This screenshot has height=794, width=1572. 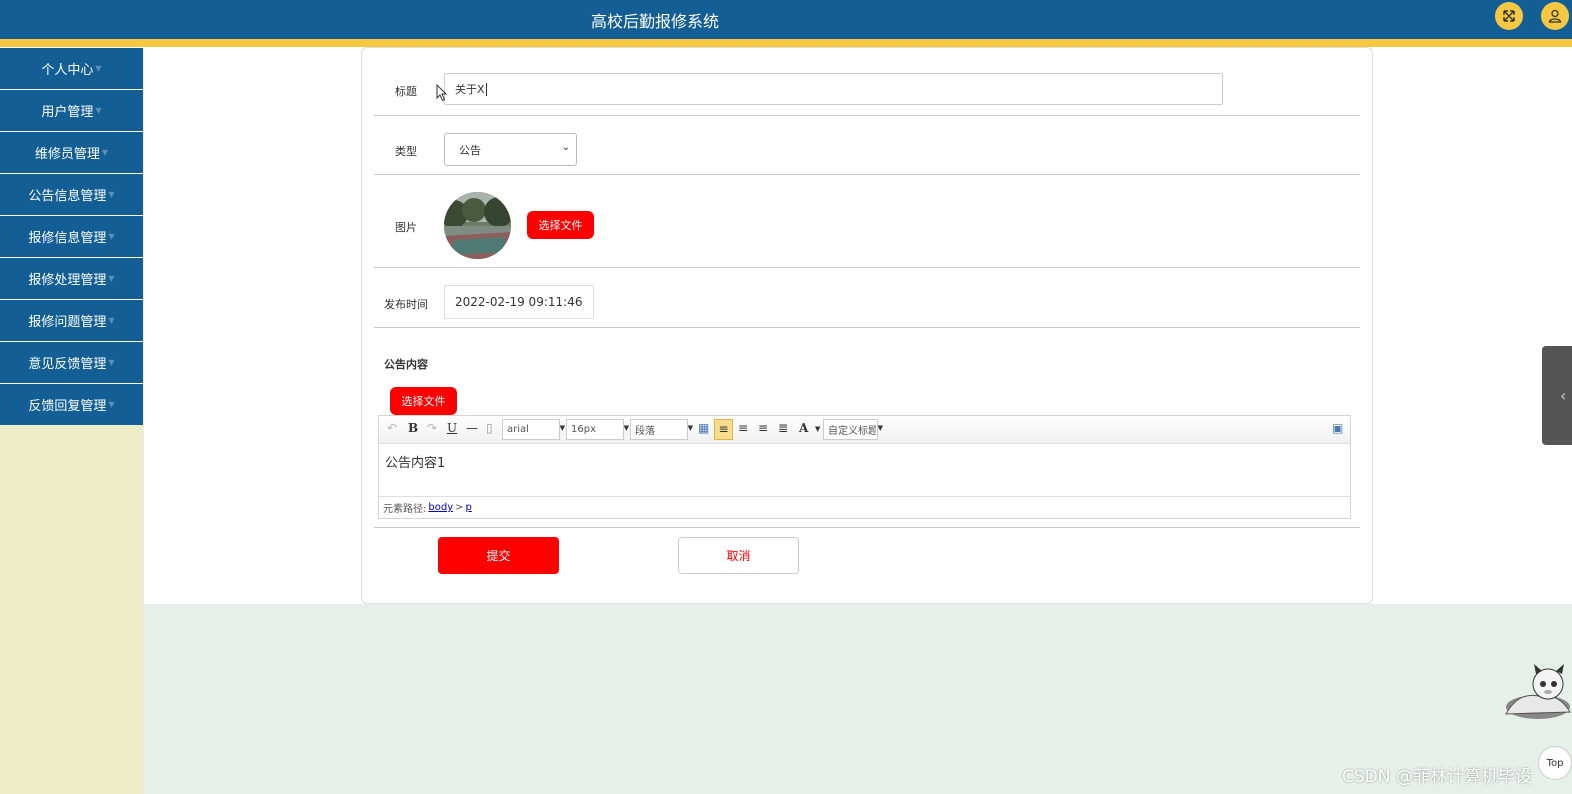 What do you see at coordinates (67, 70) in the screenshot?
I see `sidebar-item-label: 个人中心` at bounding box center [67, 70].